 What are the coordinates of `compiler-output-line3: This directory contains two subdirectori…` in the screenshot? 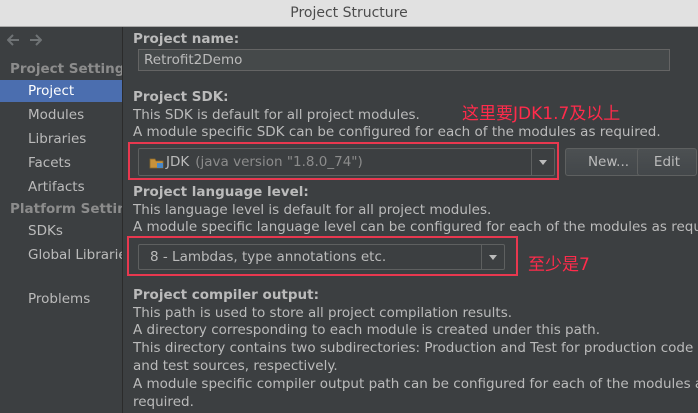 It's located at (413, 348).